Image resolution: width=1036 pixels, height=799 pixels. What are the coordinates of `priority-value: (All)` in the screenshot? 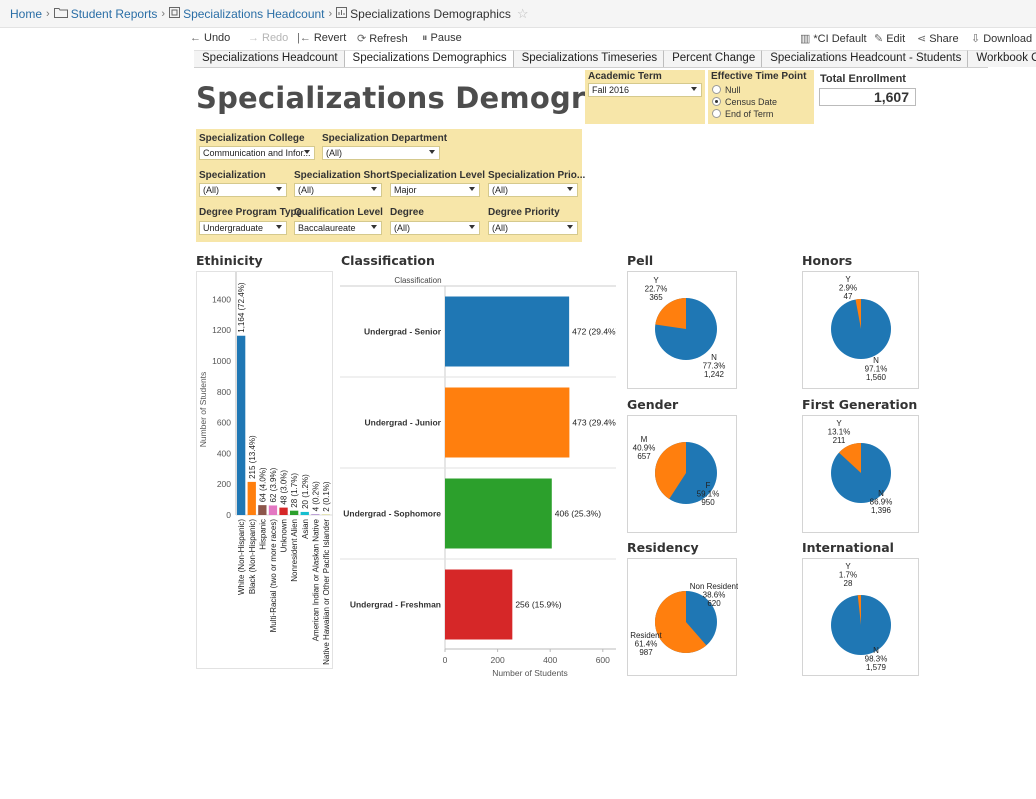 It's located at (500, 190).